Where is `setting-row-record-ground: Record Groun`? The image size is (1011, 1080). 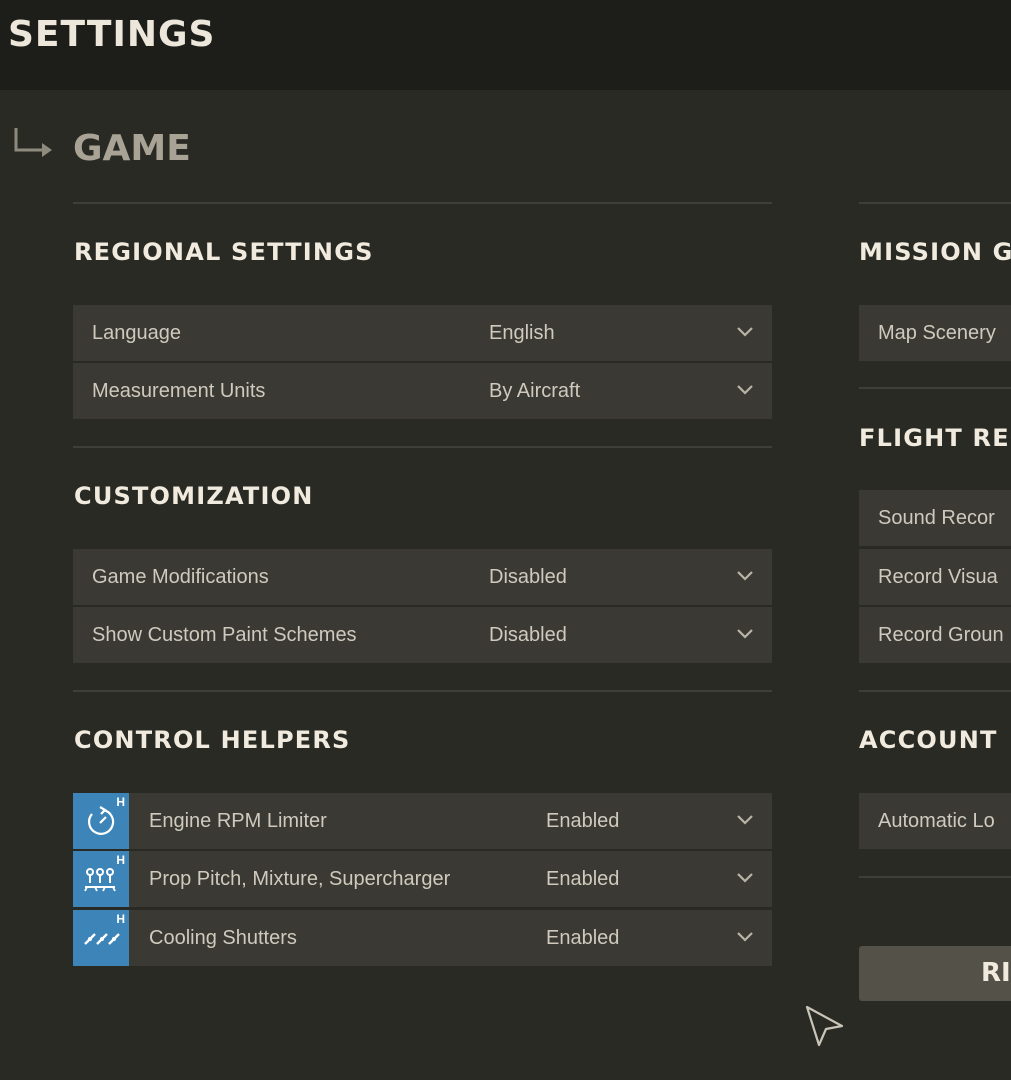 setting-row-record-ground: Record Groun is located at coordinates (935, 635).